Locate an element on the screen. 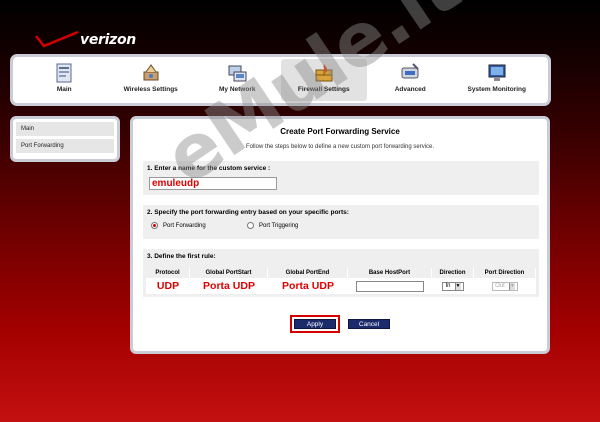  nav-label: Firewall Settings is located at coordinates (323, 89).